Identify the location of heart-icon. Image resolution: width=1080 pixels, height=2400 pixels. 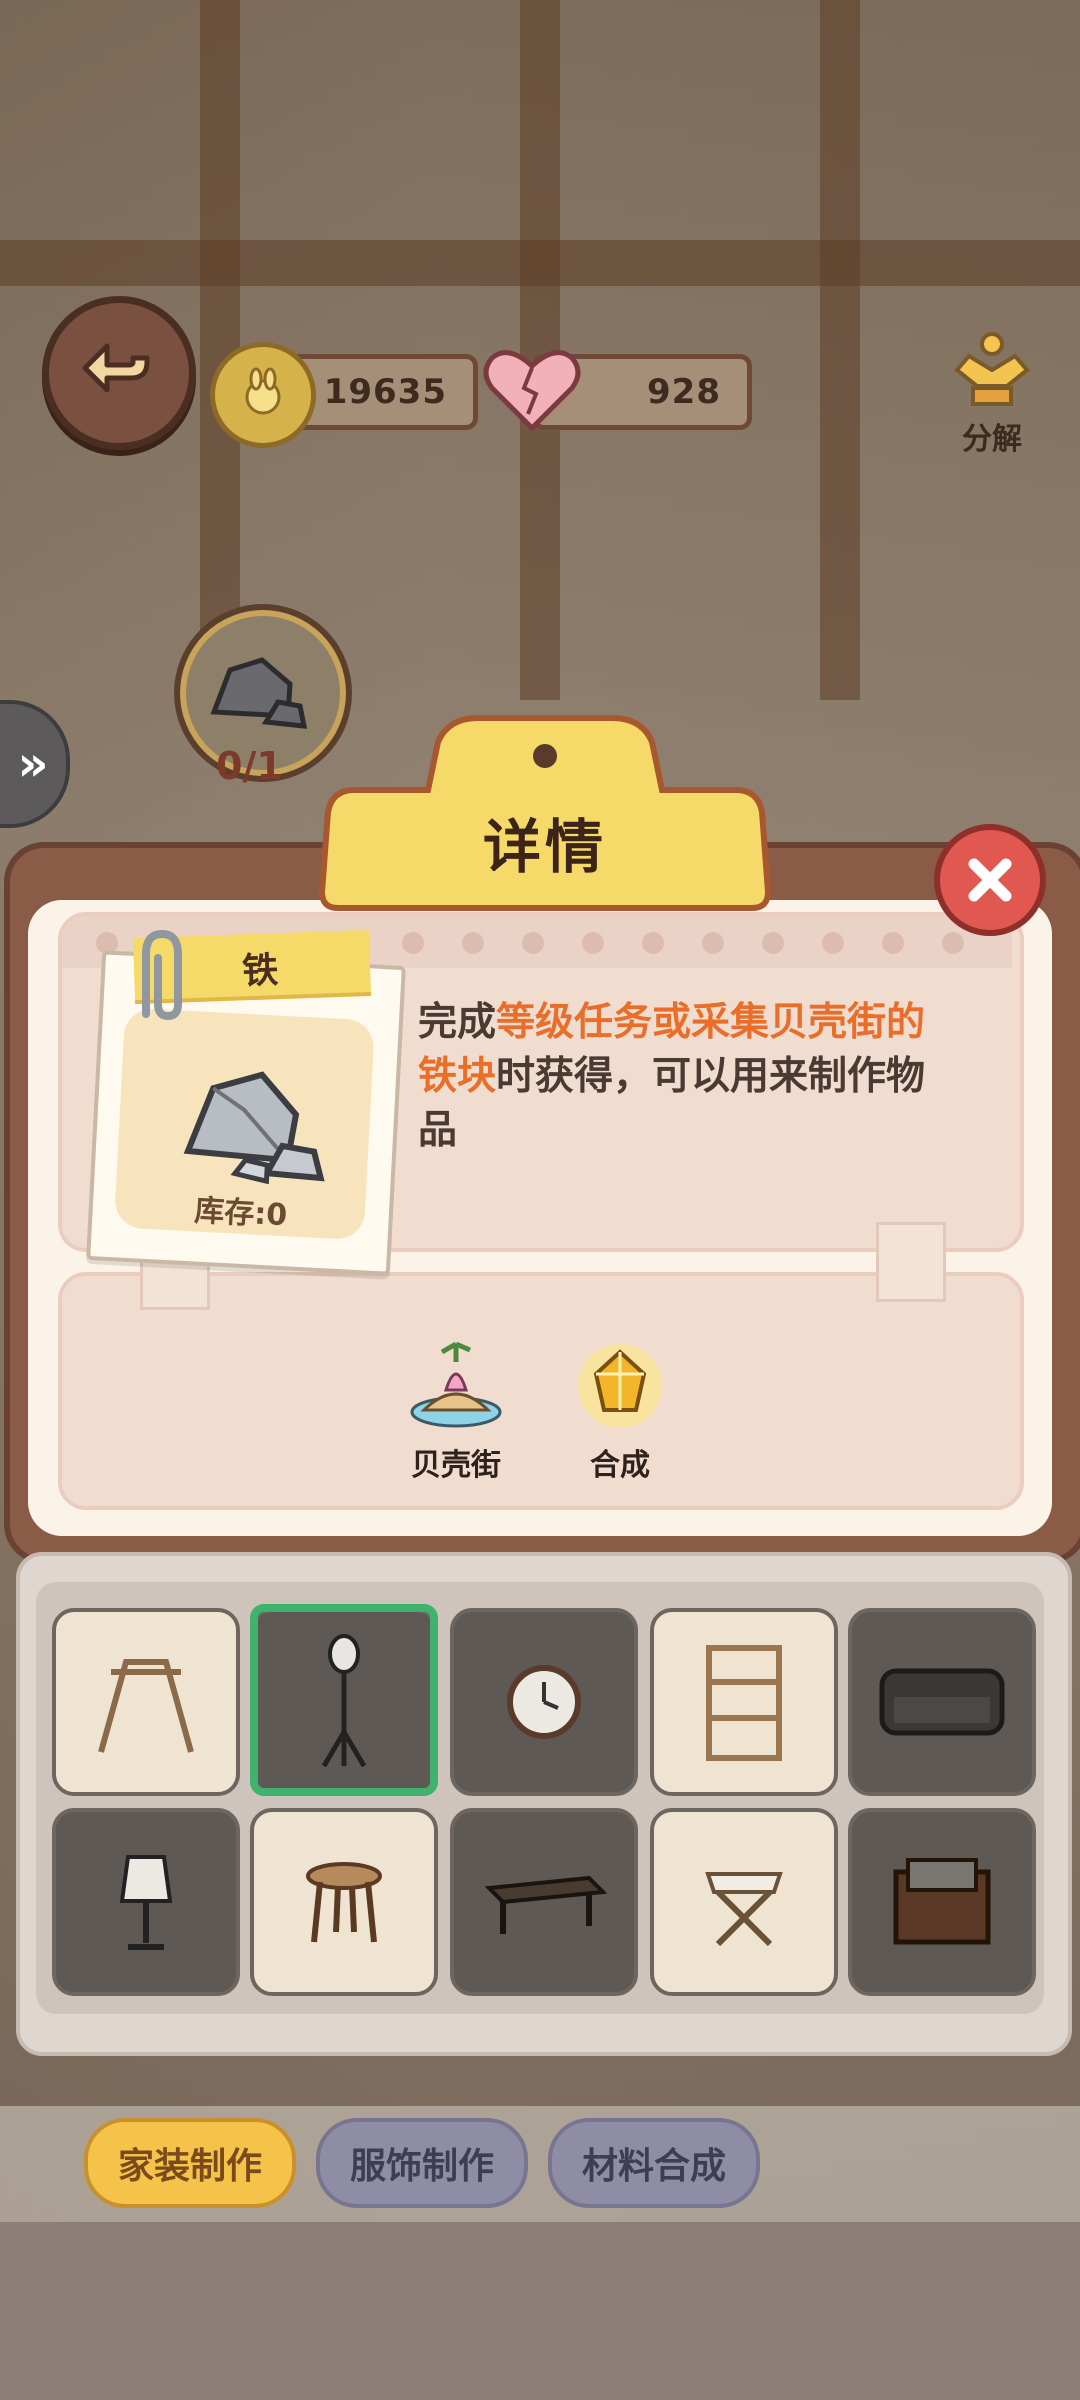
(532, 390).